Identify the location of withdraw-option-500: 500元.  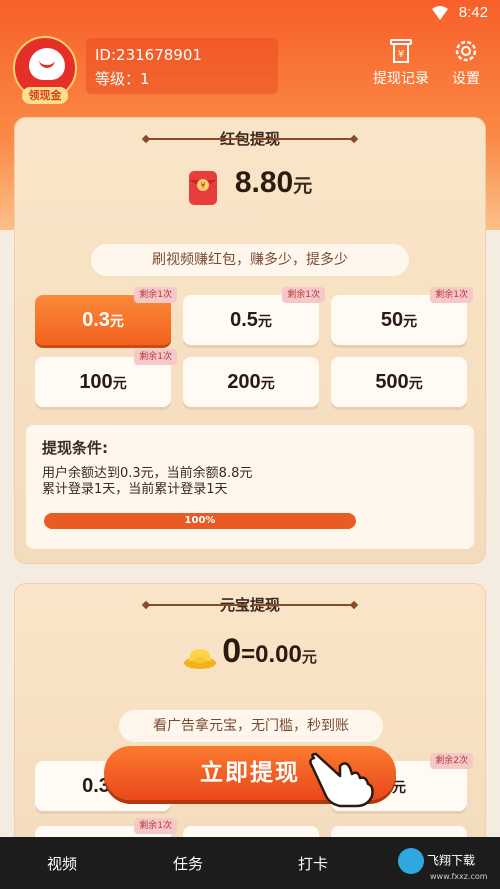
(399, 382).